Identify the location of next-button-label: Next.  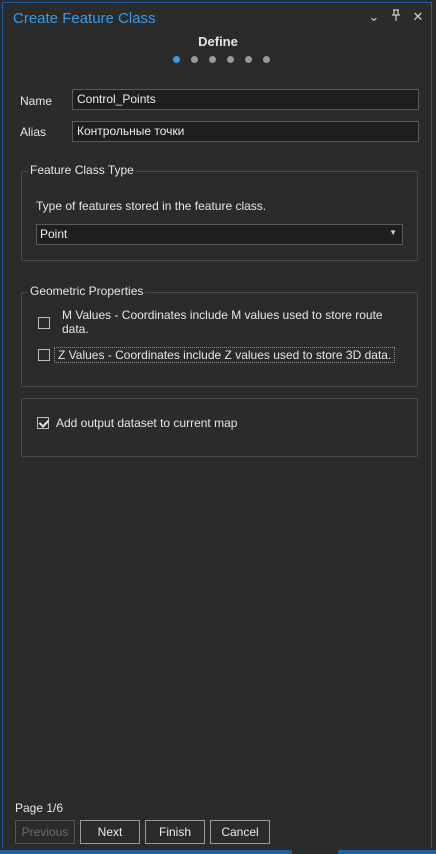
(110, 832).